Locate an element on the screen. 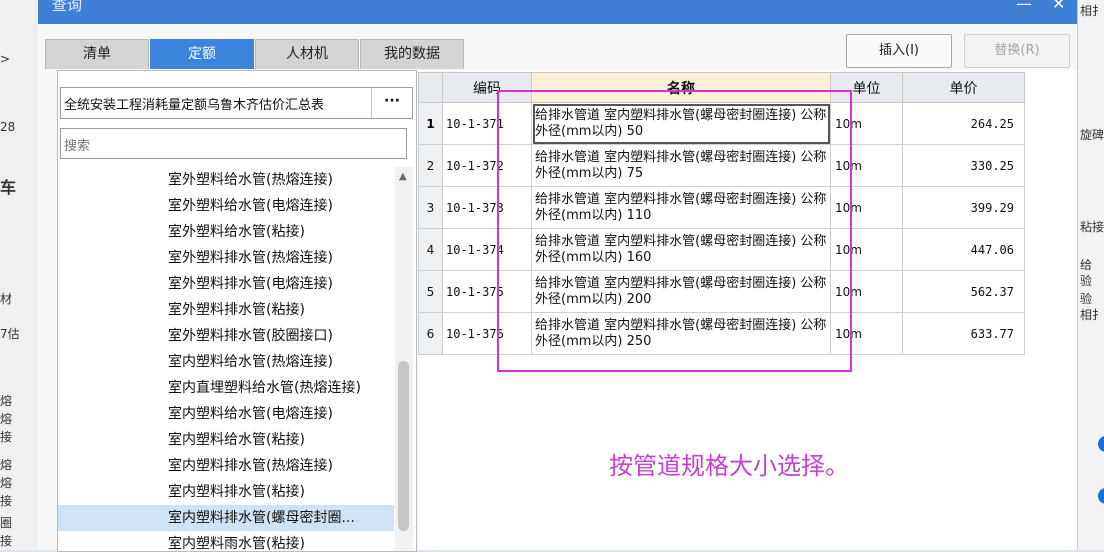 This screenshot has height=552, width=1104. row-number: 2 is located at coordinates (430, 165).